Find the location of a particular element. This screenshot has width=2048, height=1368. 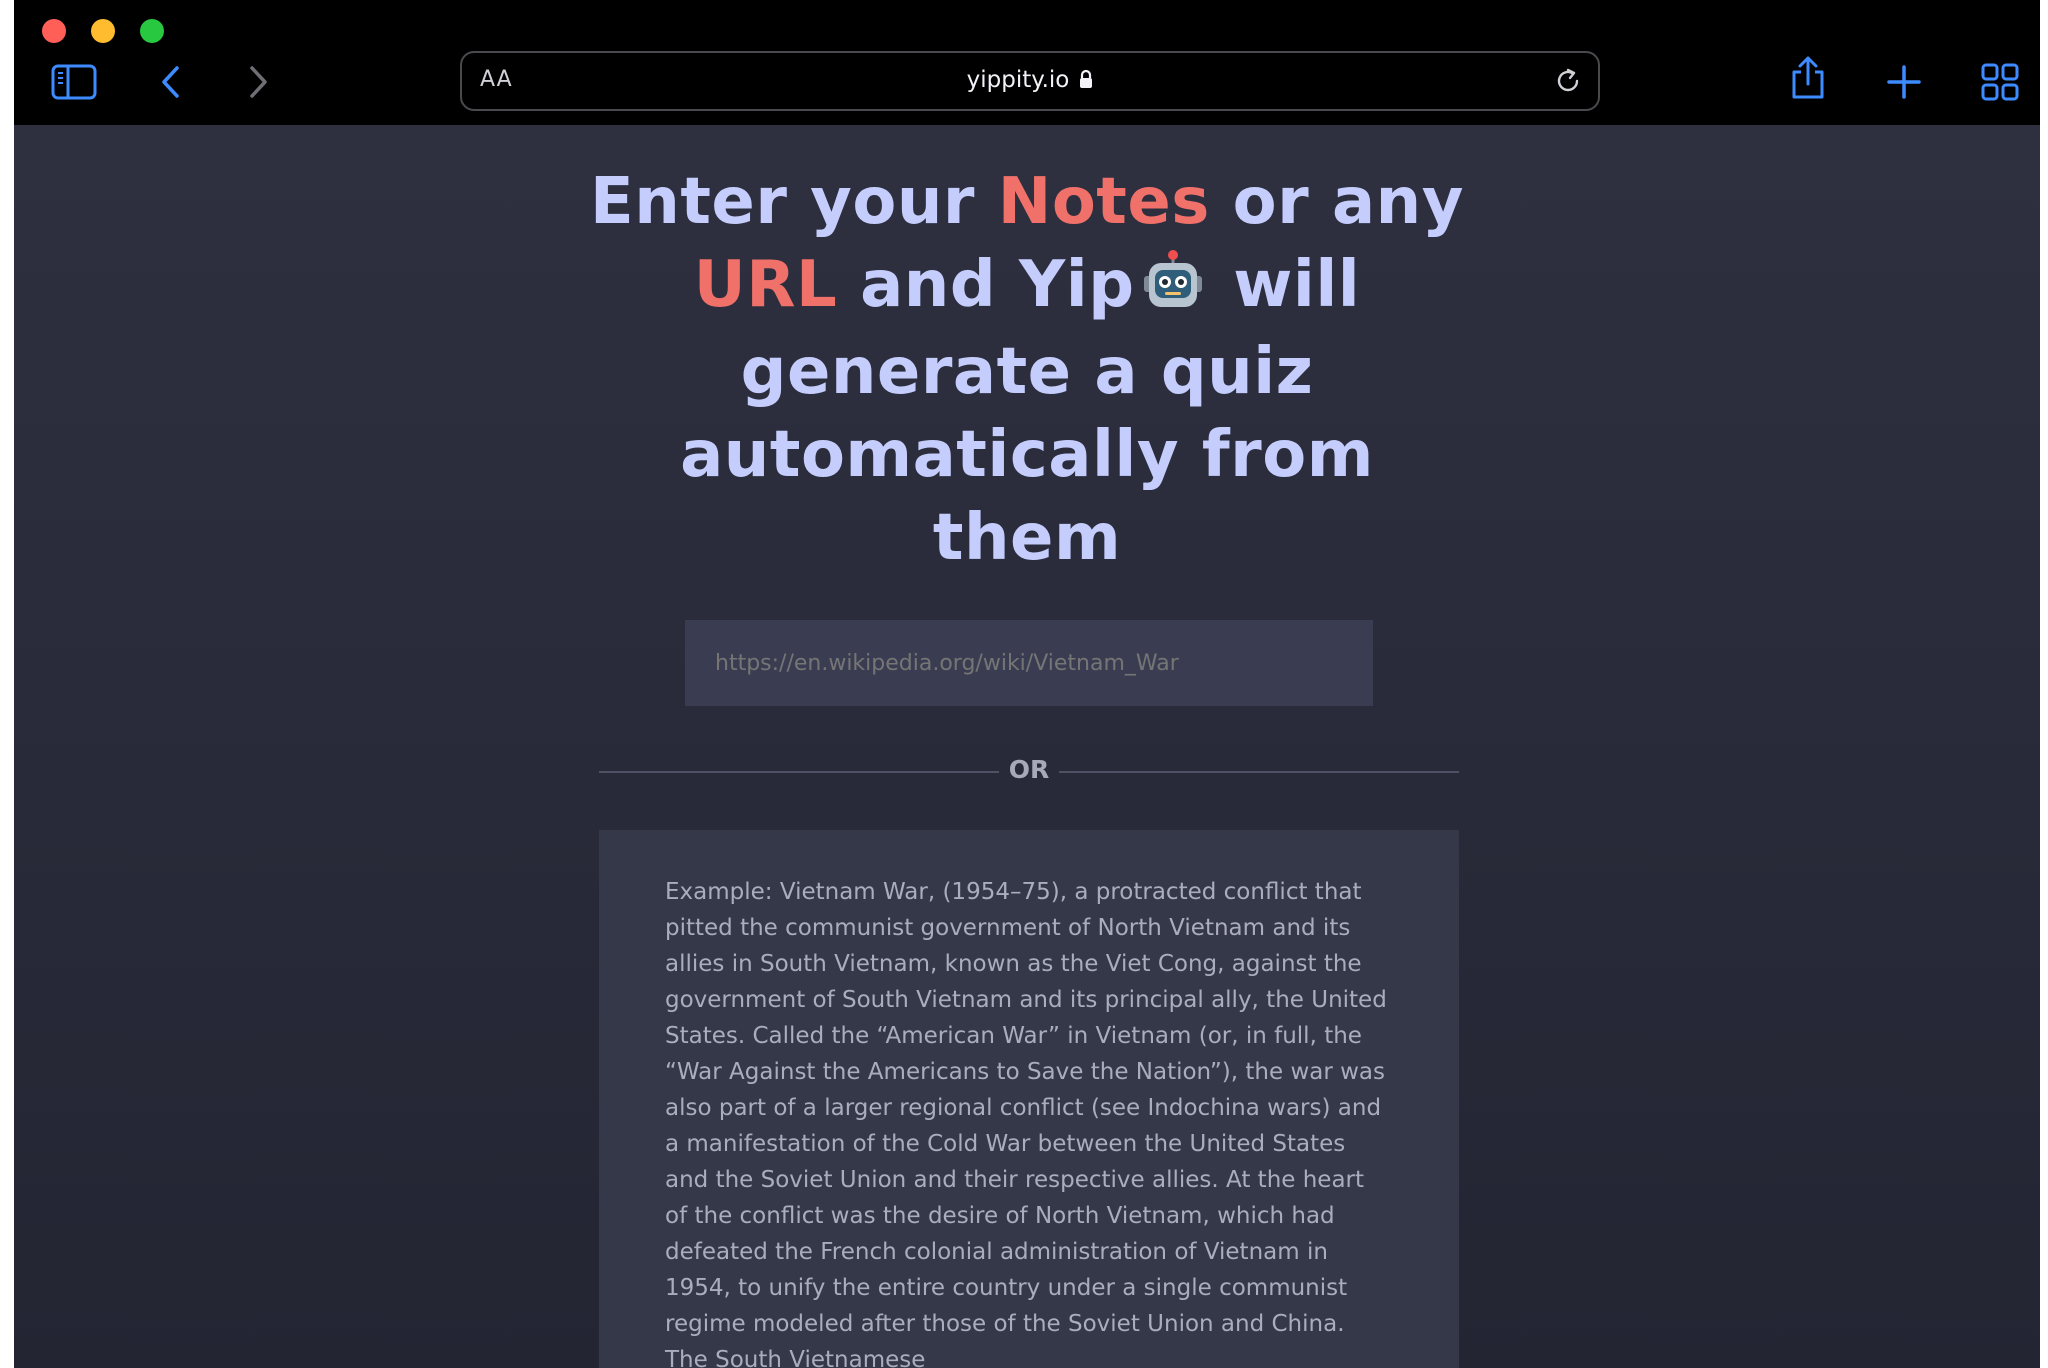

url-text: yippity.io is located at coordinates (1018, 80).